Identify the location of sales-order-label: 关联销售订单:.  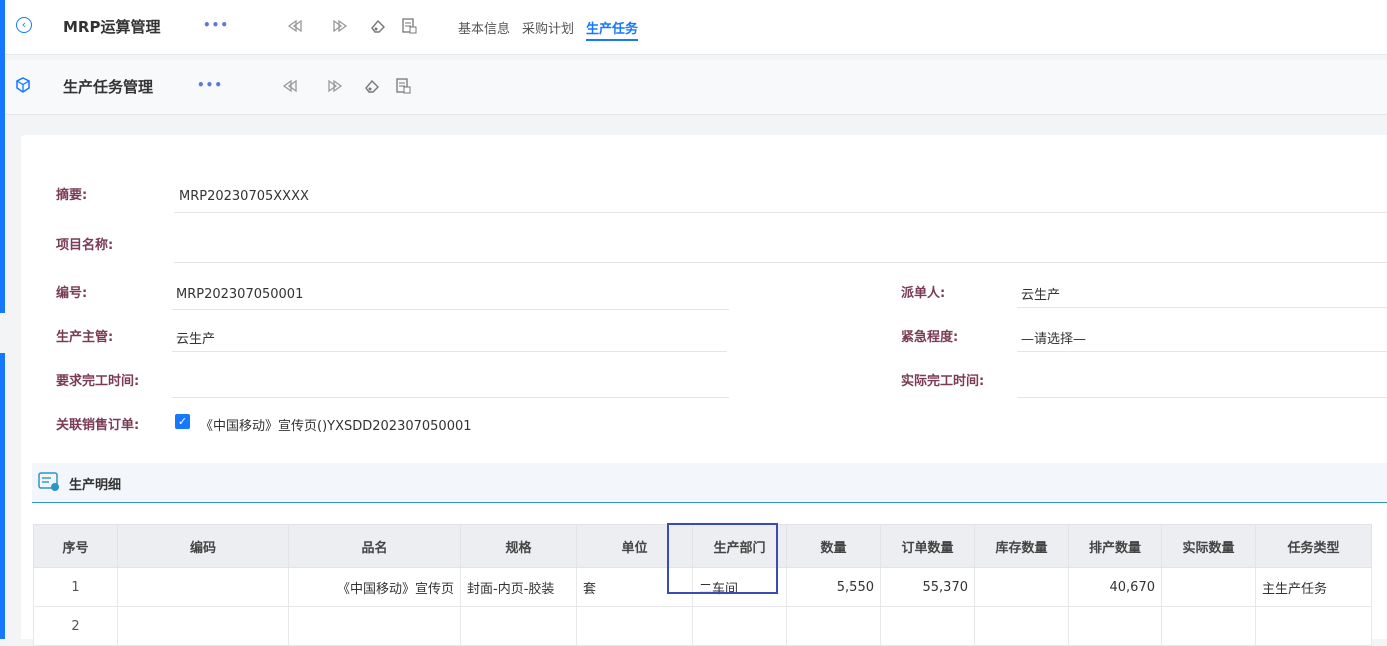
(98, 425).